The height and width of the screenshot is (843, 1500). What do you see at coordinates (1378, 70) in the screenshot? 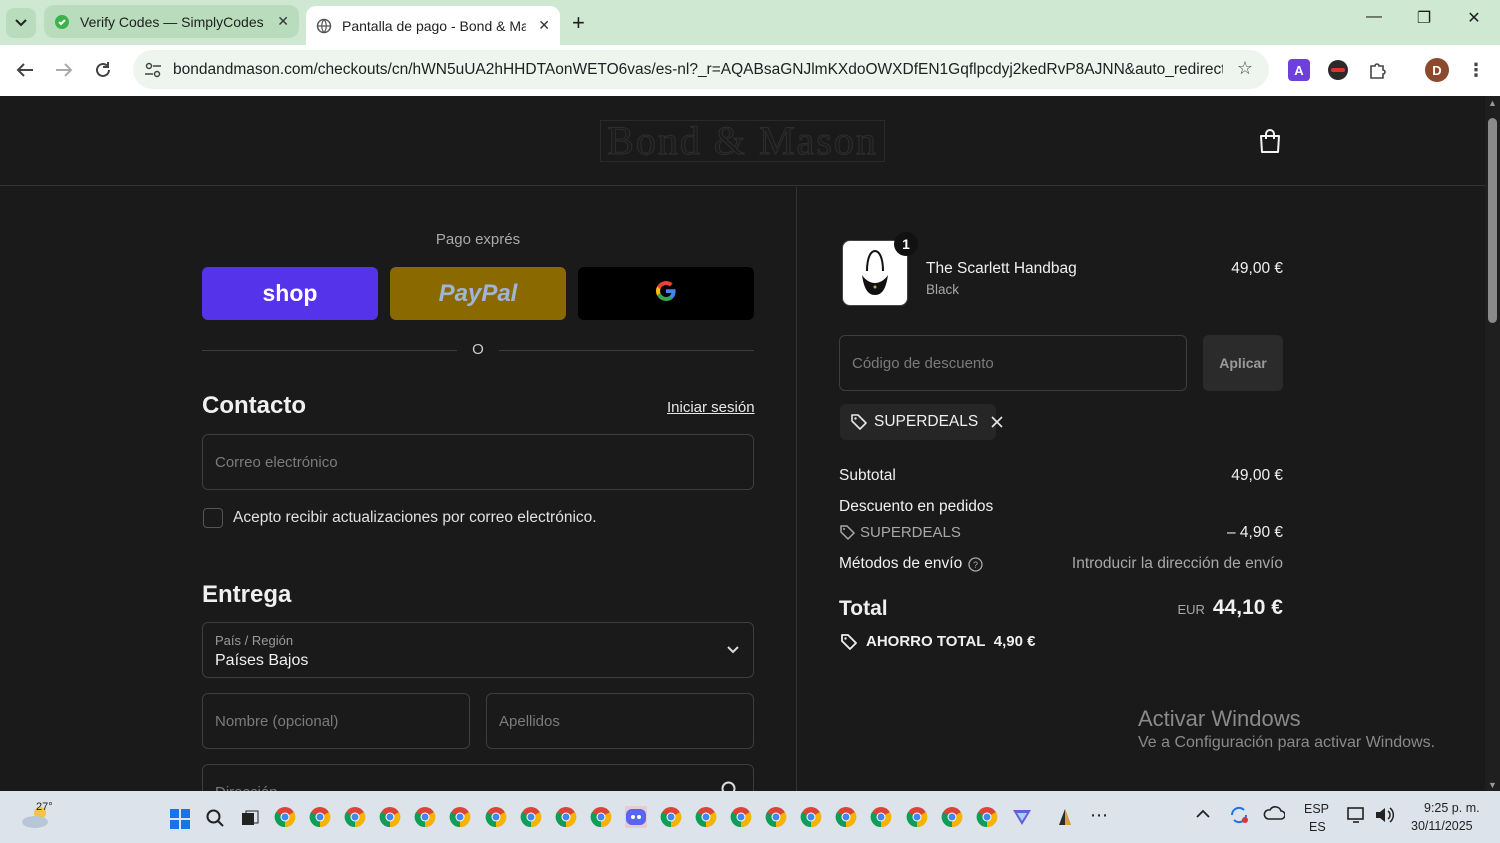
I see `extensions-puzzle-icon` at bounding box center [1378, 70].